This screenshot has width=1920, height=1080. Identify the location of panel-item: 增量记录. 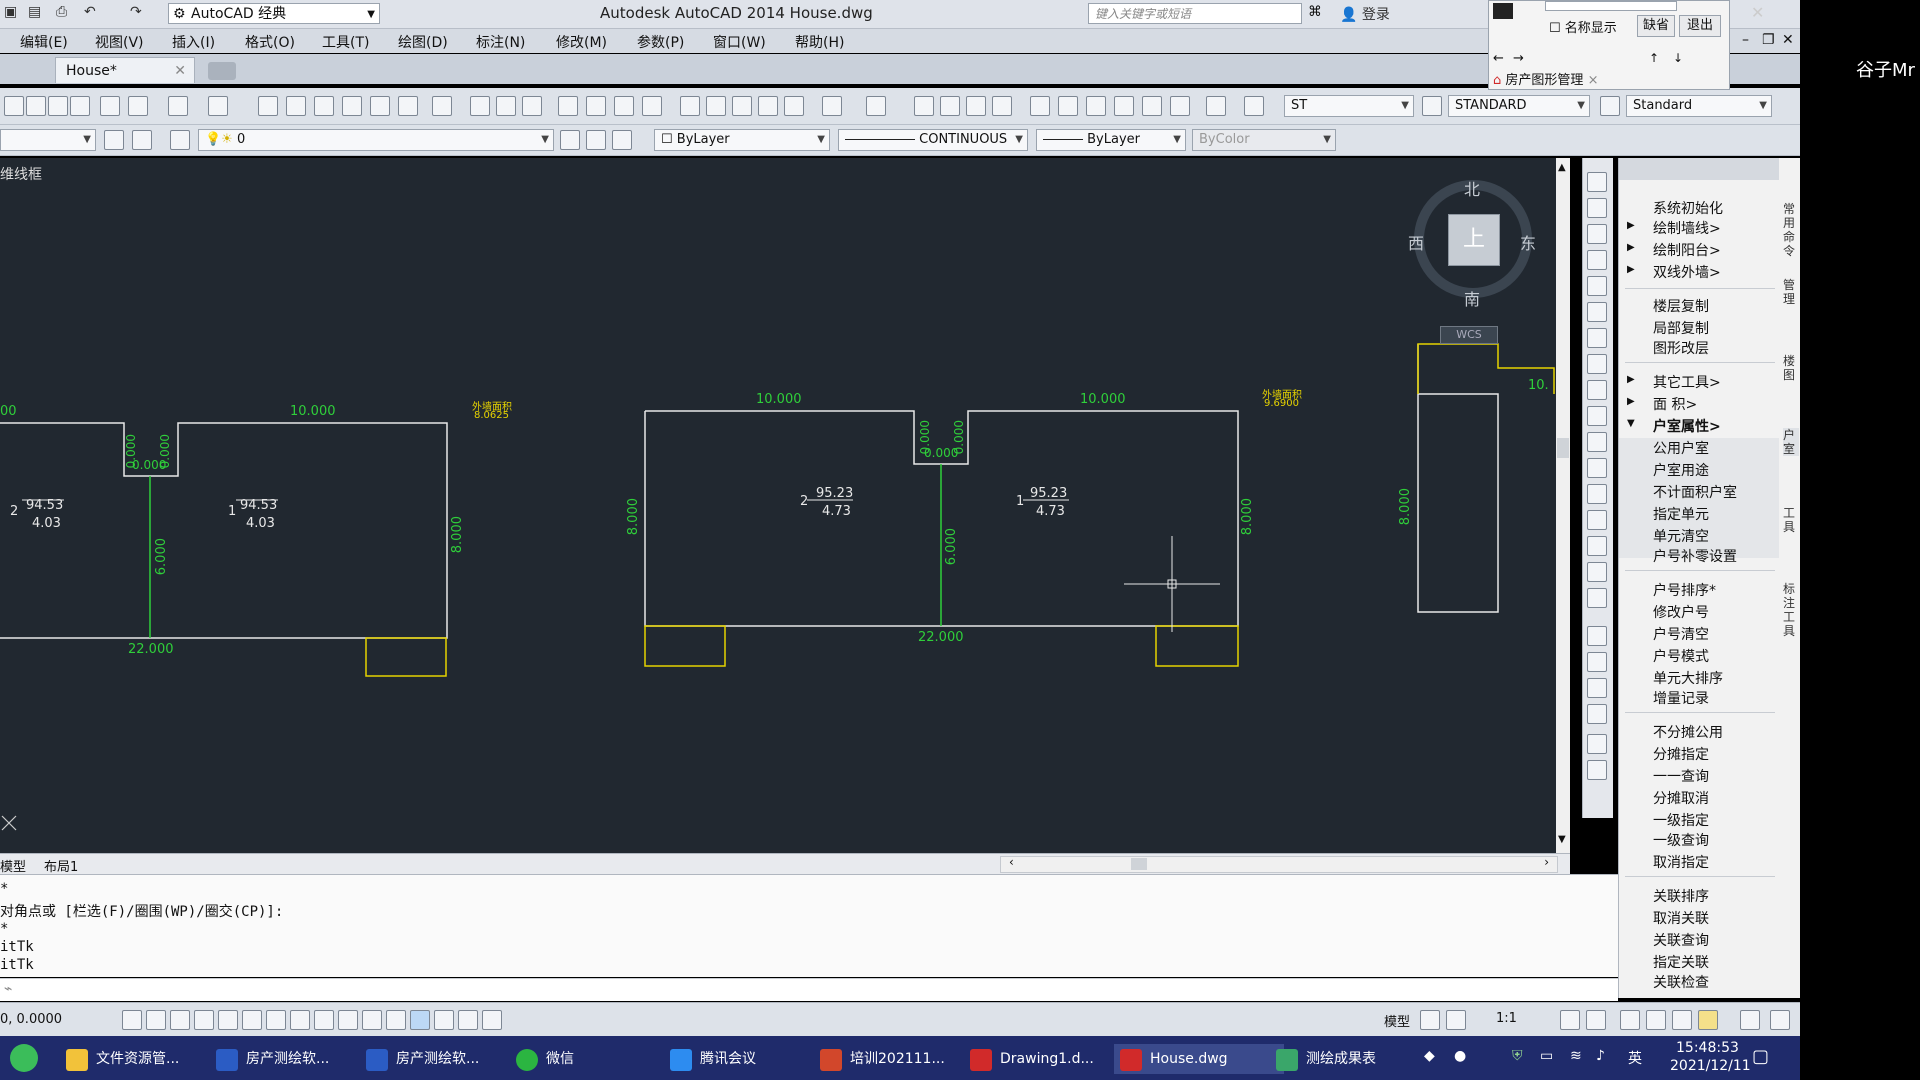
(1681, 698).